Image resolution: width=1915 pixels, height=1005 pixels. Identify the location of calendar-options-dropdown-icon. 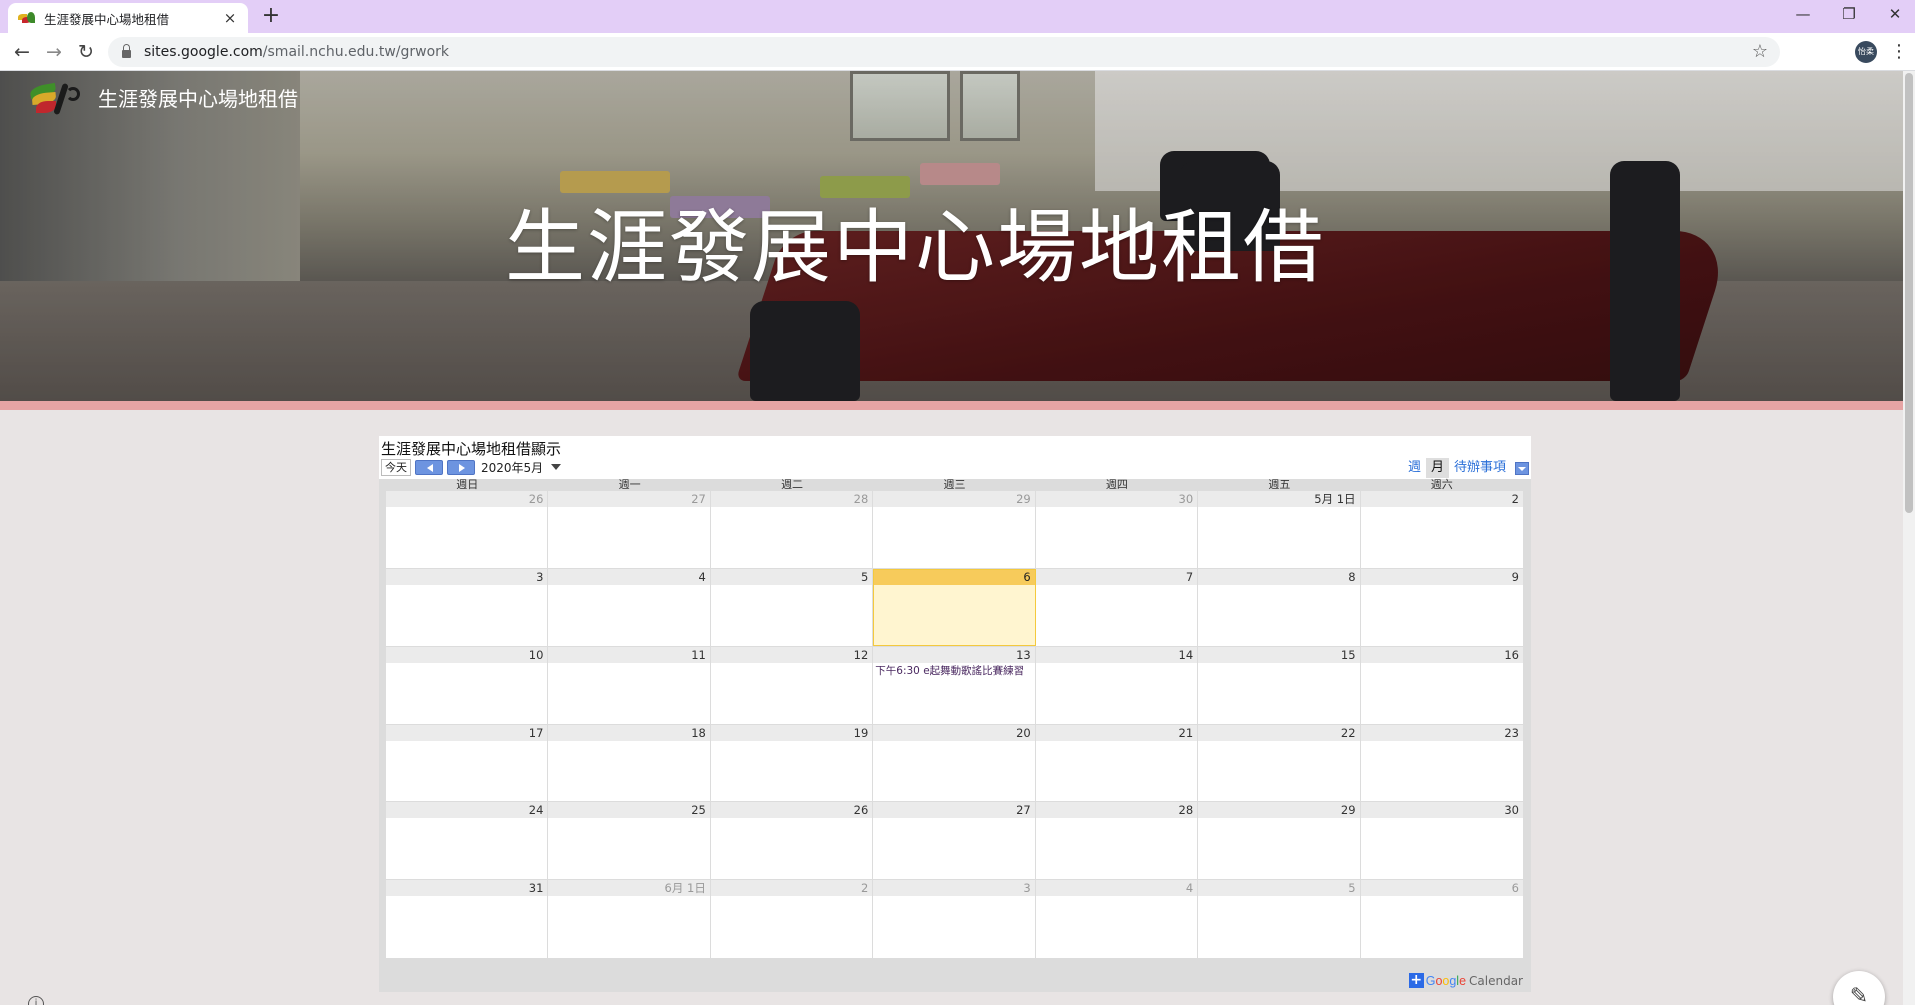
(1522, 468).